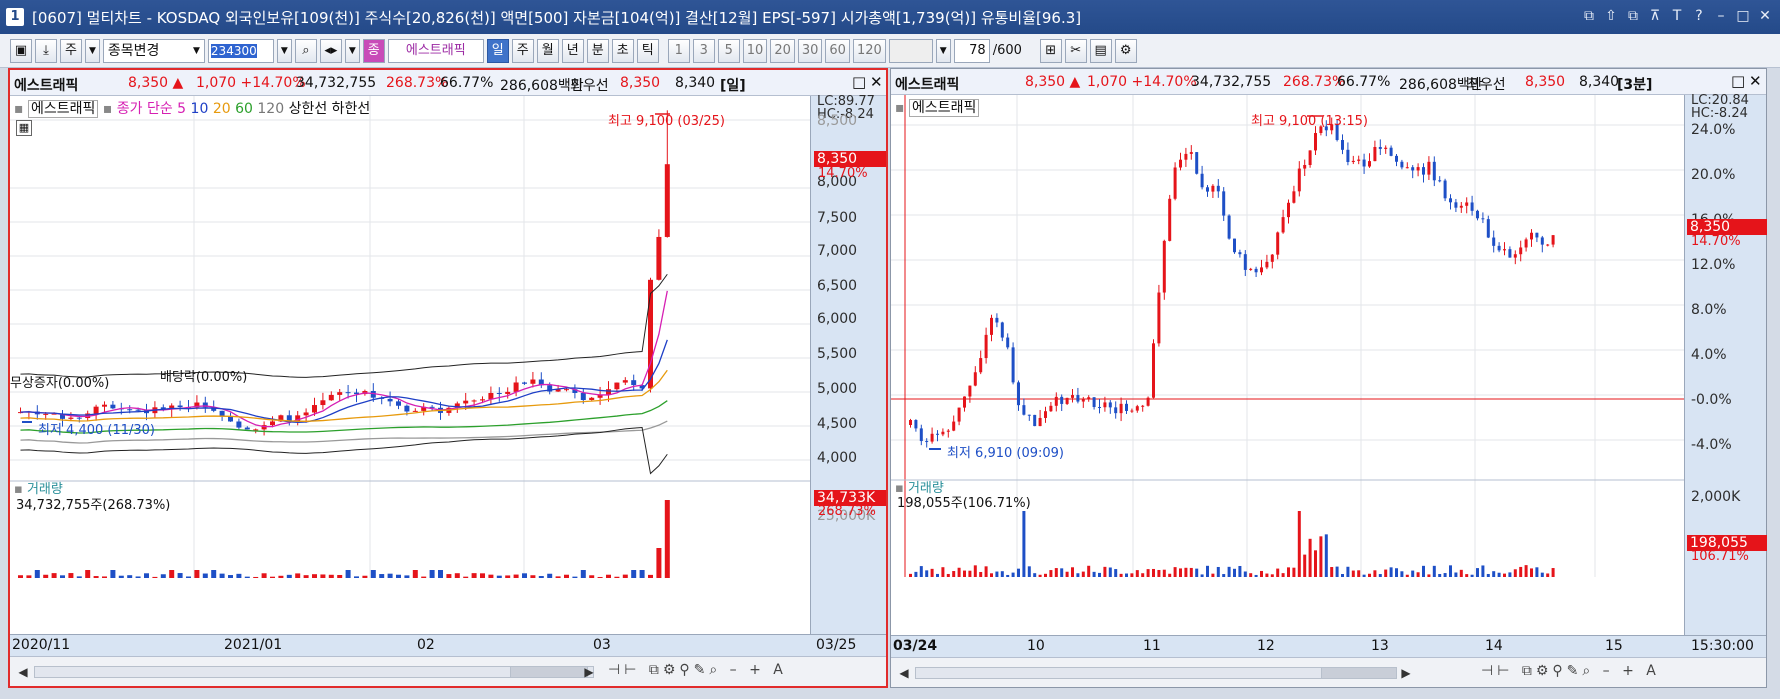 Image resolution: width=1780 pixels, height=699 pixels. I want to click on download-icon: ⤓, so click(46, 50).